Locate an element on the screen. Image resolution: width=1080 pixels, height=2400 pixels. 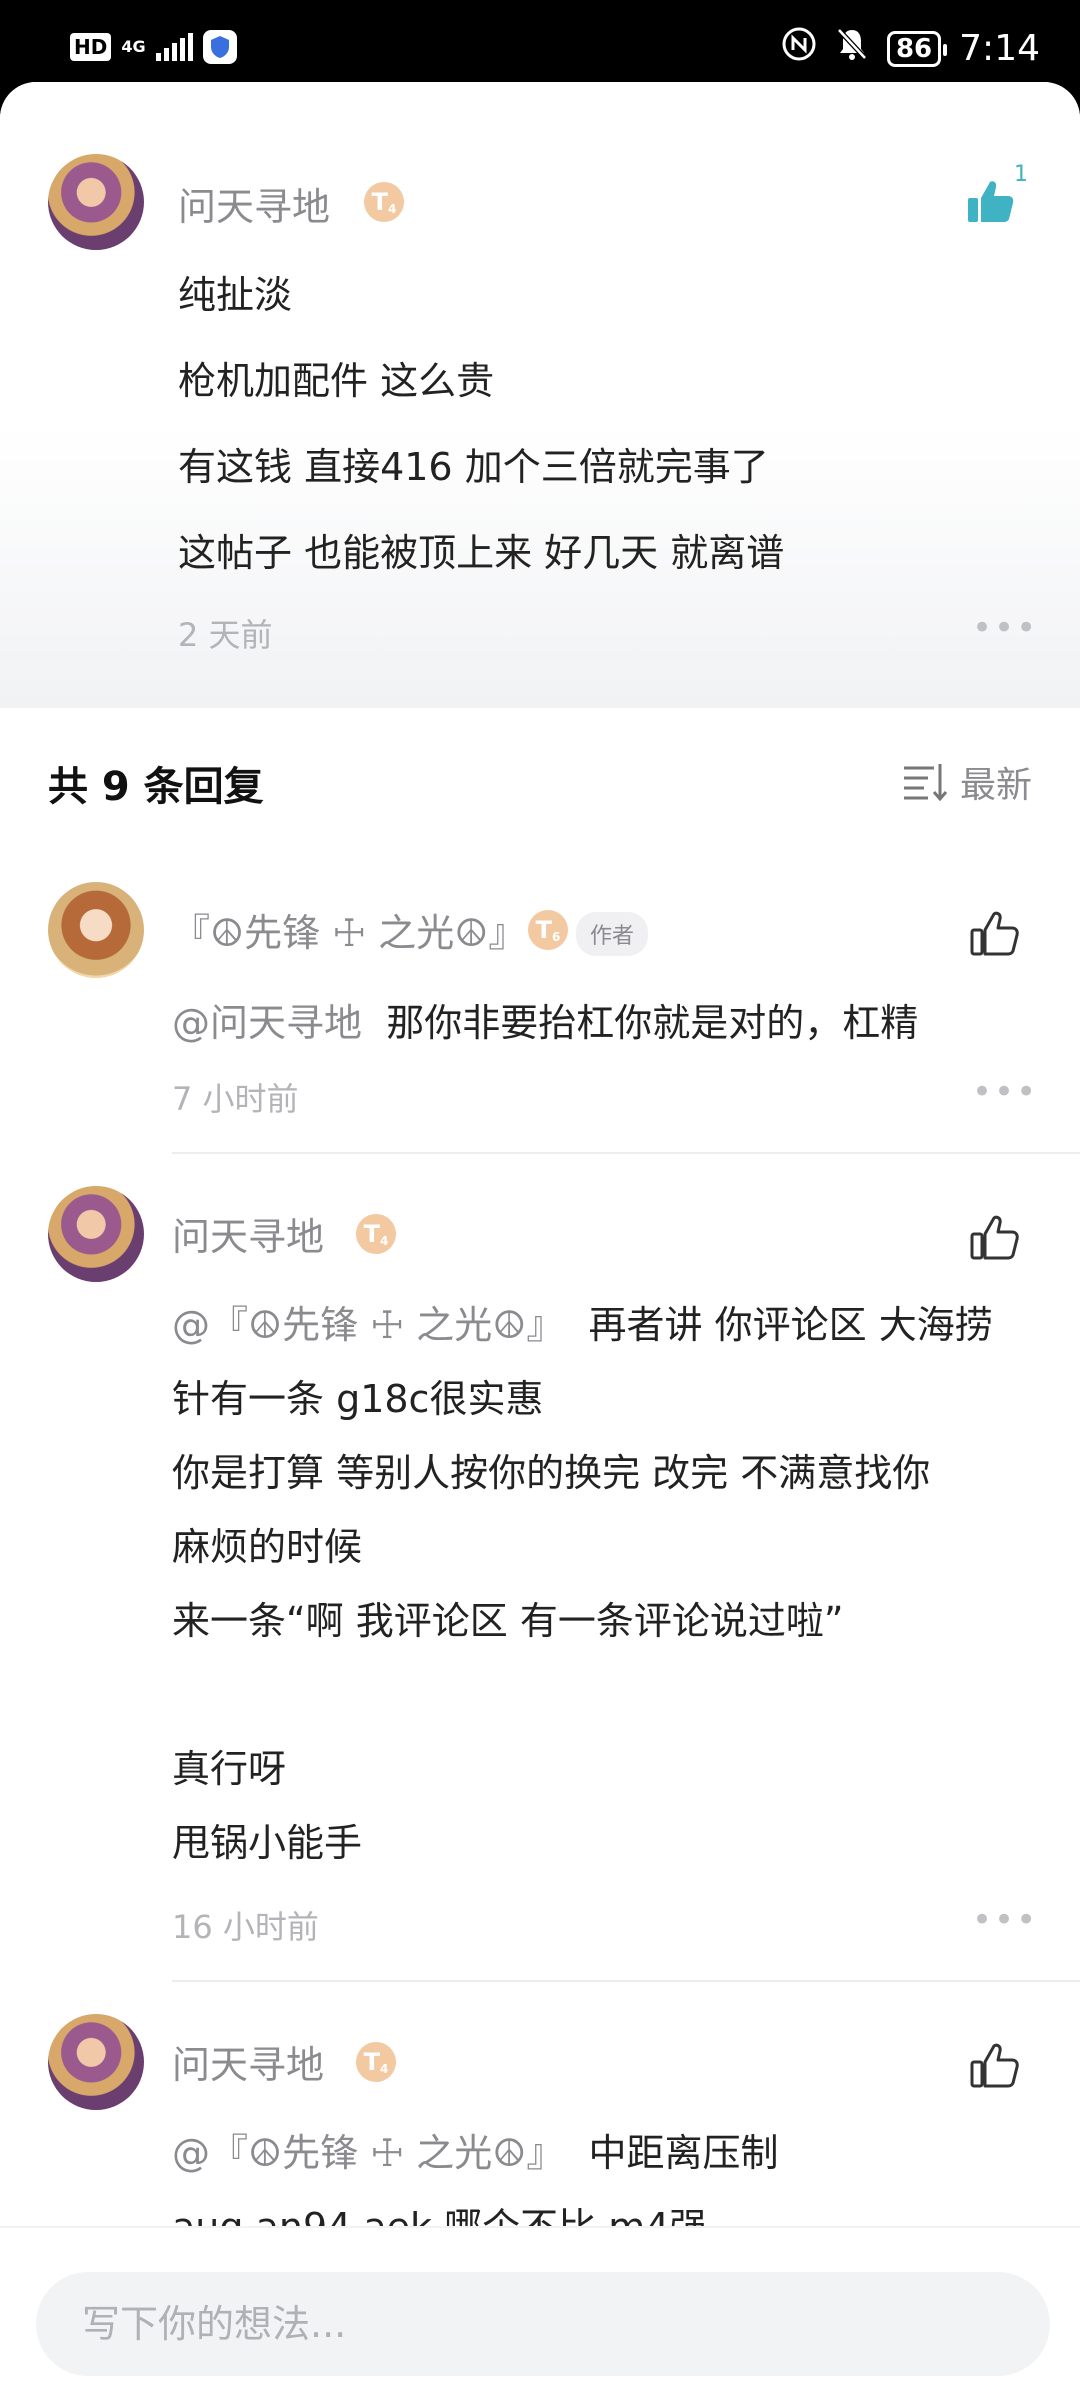
reply-line: 甩锅小能手 is located at coordinates (267, 1843).